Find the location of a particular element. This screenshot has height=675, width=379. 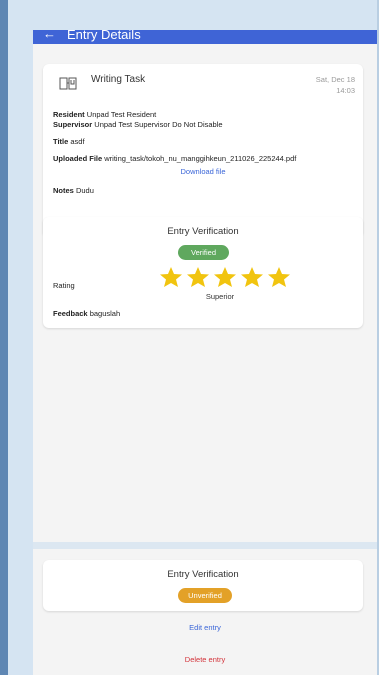

rating-label: Rating is located at coordinates (64, 285).